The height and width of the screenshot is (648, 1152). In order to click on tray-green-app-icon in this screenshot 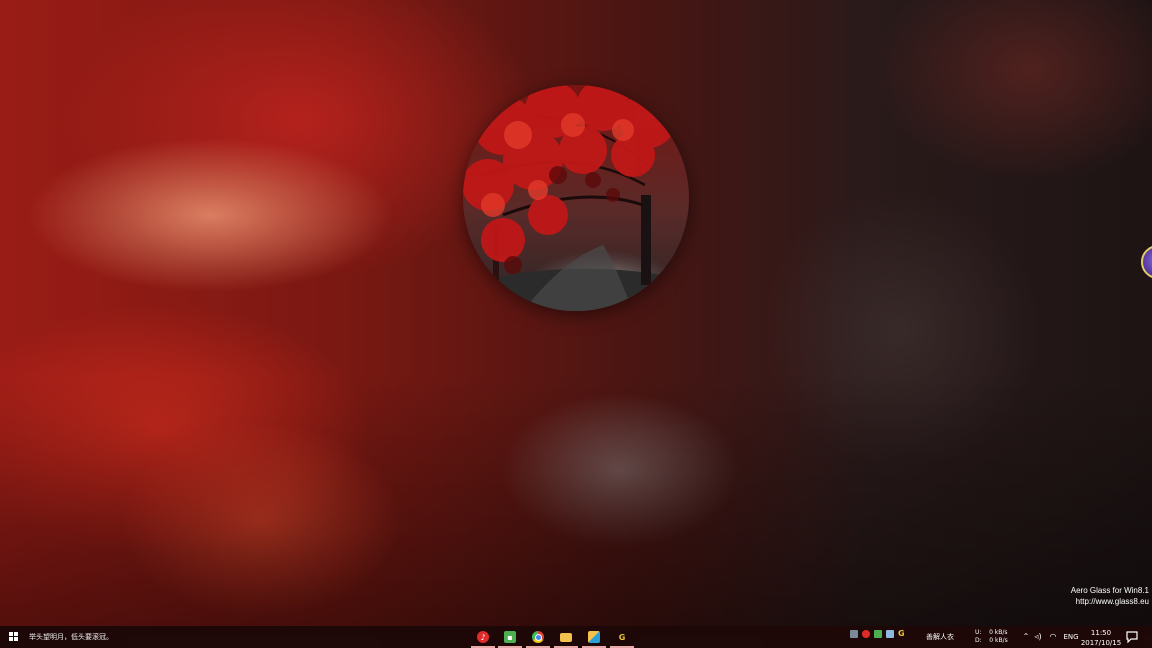, I will do `click(878, 634)`.